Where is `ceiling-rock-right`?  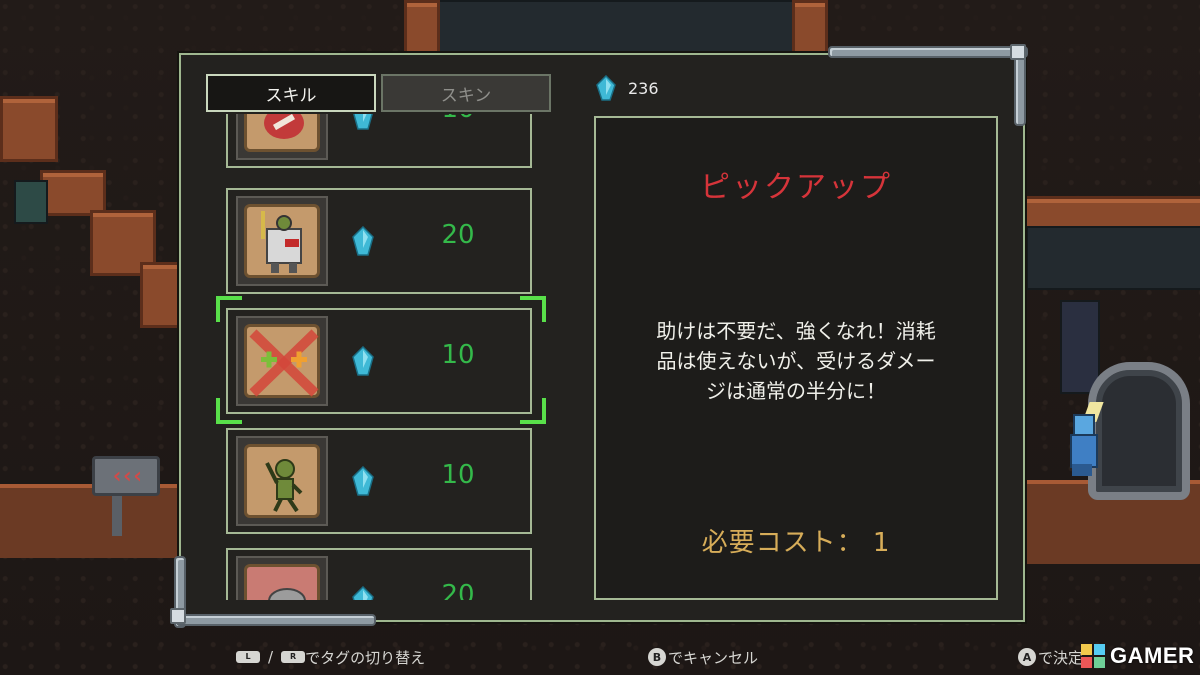 ceiling-rock-right is located at coordinates (810, 28).